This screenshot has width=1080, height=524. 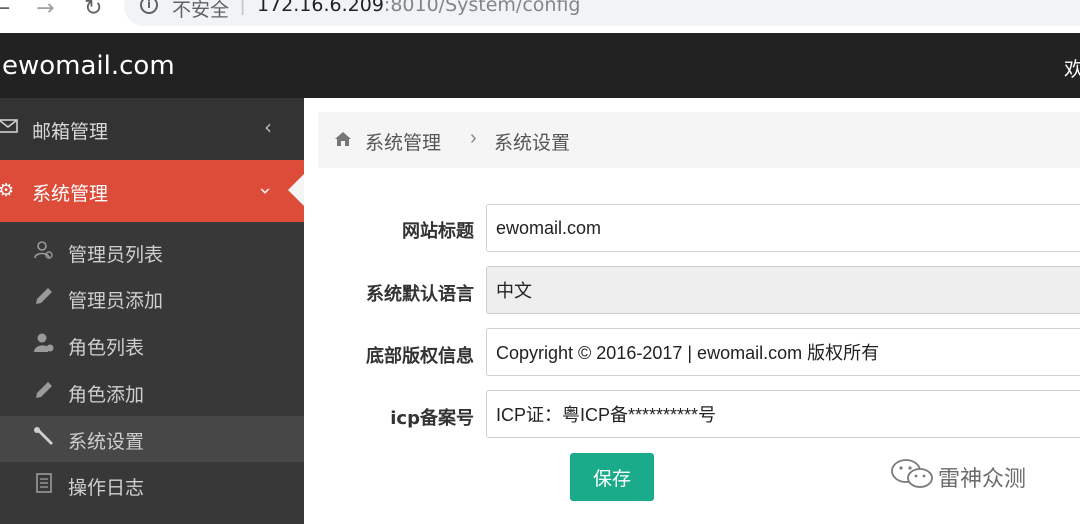 I want to click on submenu-item-operation-log: 操作日志, so click(x=152, y=485).